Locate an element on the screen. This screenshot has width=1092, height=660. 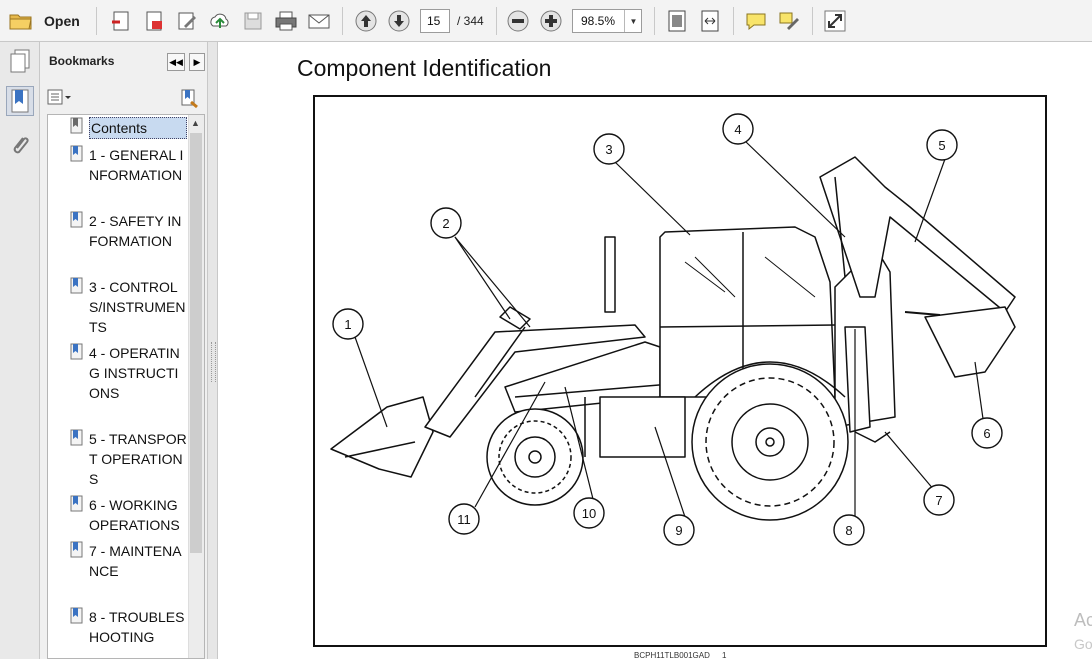
svg-text: 1 is located at coordinates (347, 324).